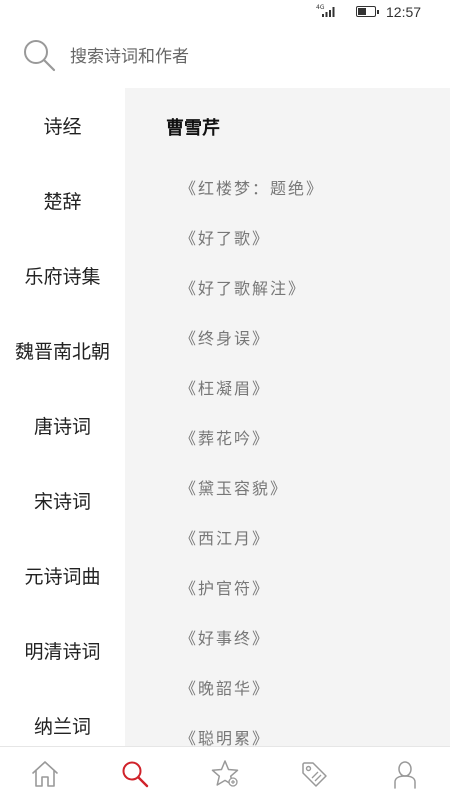 Image resolution: width=450 pixels, height=800 pixels. I want to click on sidebar-item-song: 宋诗词, so click(62, 500).